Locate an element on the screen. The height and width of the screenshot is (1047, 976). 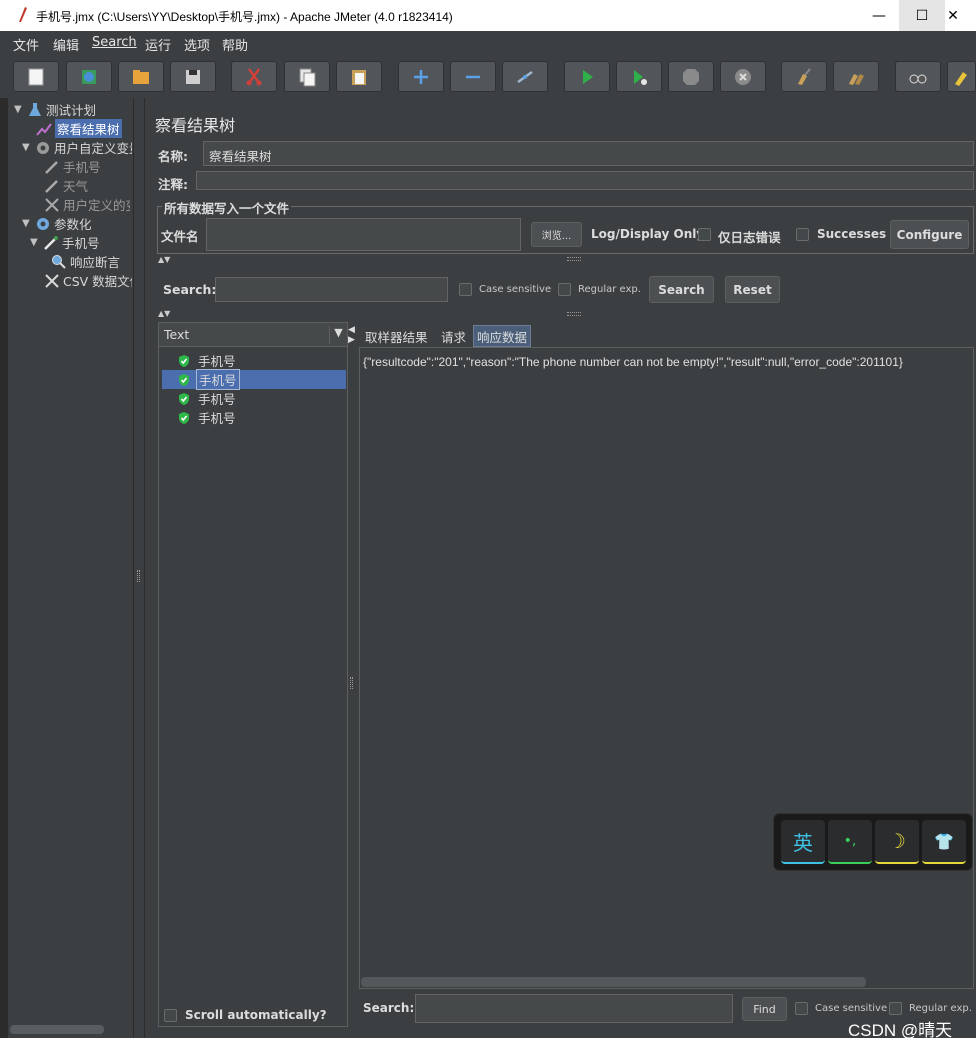
left-edge is located at coordinates (4, 568).